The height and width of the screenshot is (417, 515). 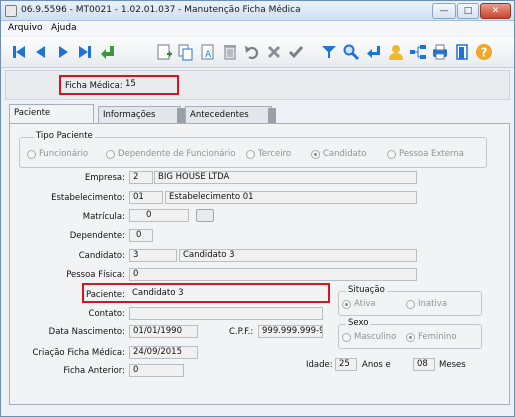 What do you see at coordinates (205, 215) in the screenshot?
I see `matricula-lookup-button` at bounding box center [205, 215].